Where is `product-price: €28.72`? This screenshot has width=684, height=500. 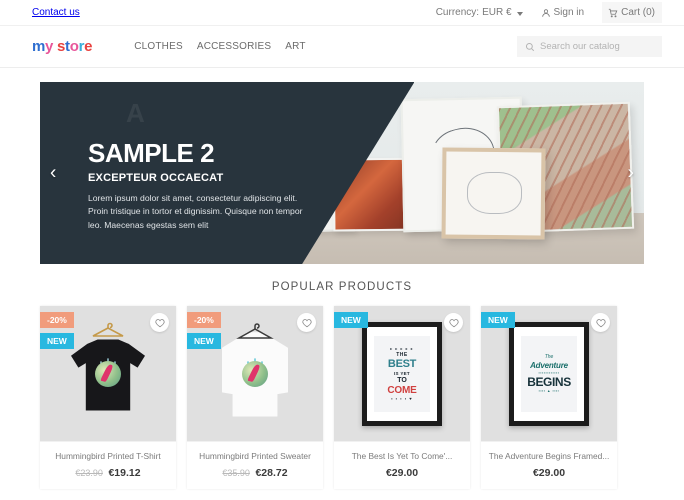
product-price: €28.72 is located at coordinates (271, 473).